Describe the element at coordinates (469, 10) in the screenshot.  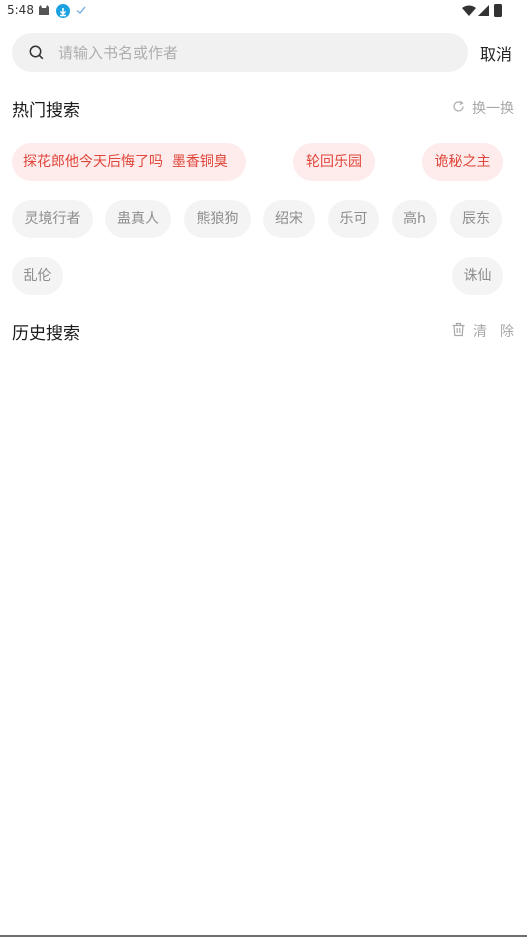
I see `wifi-icon` at that location.